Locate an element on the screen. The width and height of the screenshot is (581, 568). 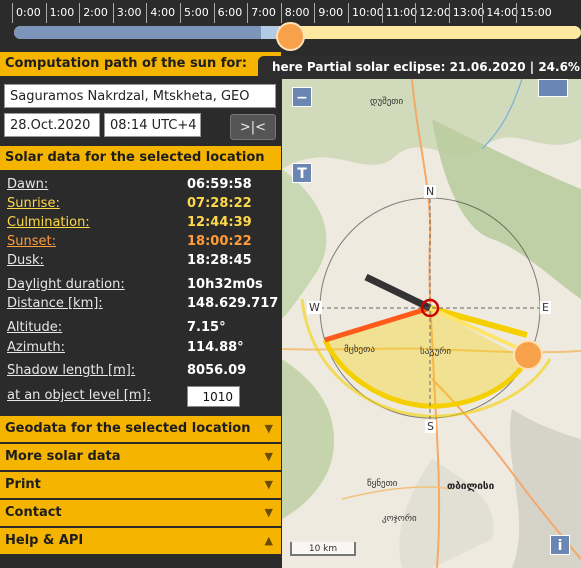
object-level-input: 1010 is located at coordinates (213, 396).